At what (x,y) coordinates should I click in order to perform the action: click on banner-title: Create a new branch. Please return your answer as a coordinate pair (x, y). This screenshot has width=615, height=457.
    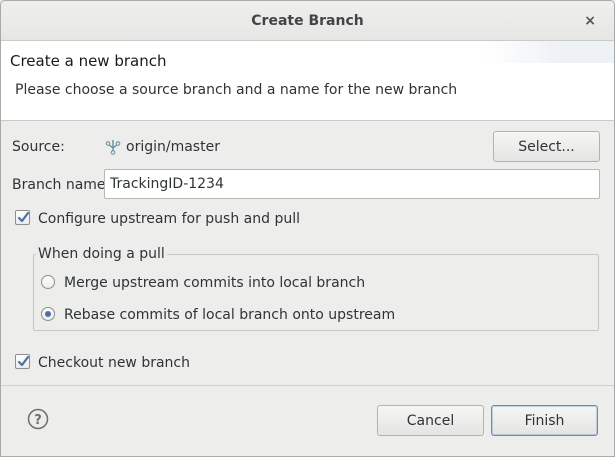
    Looking at the image, I should click on (88, 61).